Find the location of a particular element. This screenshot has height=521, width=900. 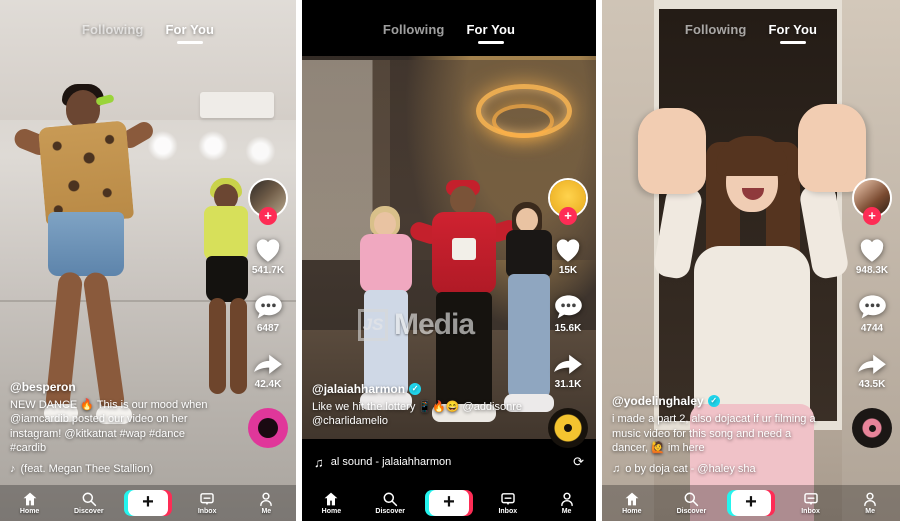

top-feed-tabs-center: Following For You is located at coordinates (449, 29).